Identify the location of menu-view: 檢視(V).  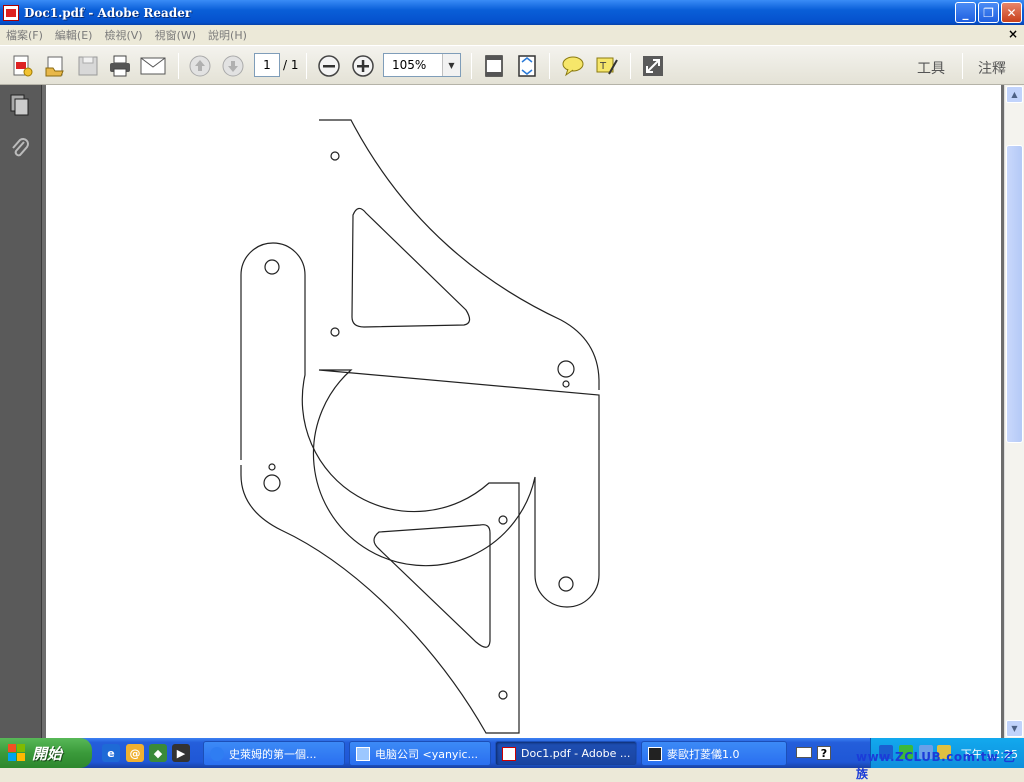
(123, 35).